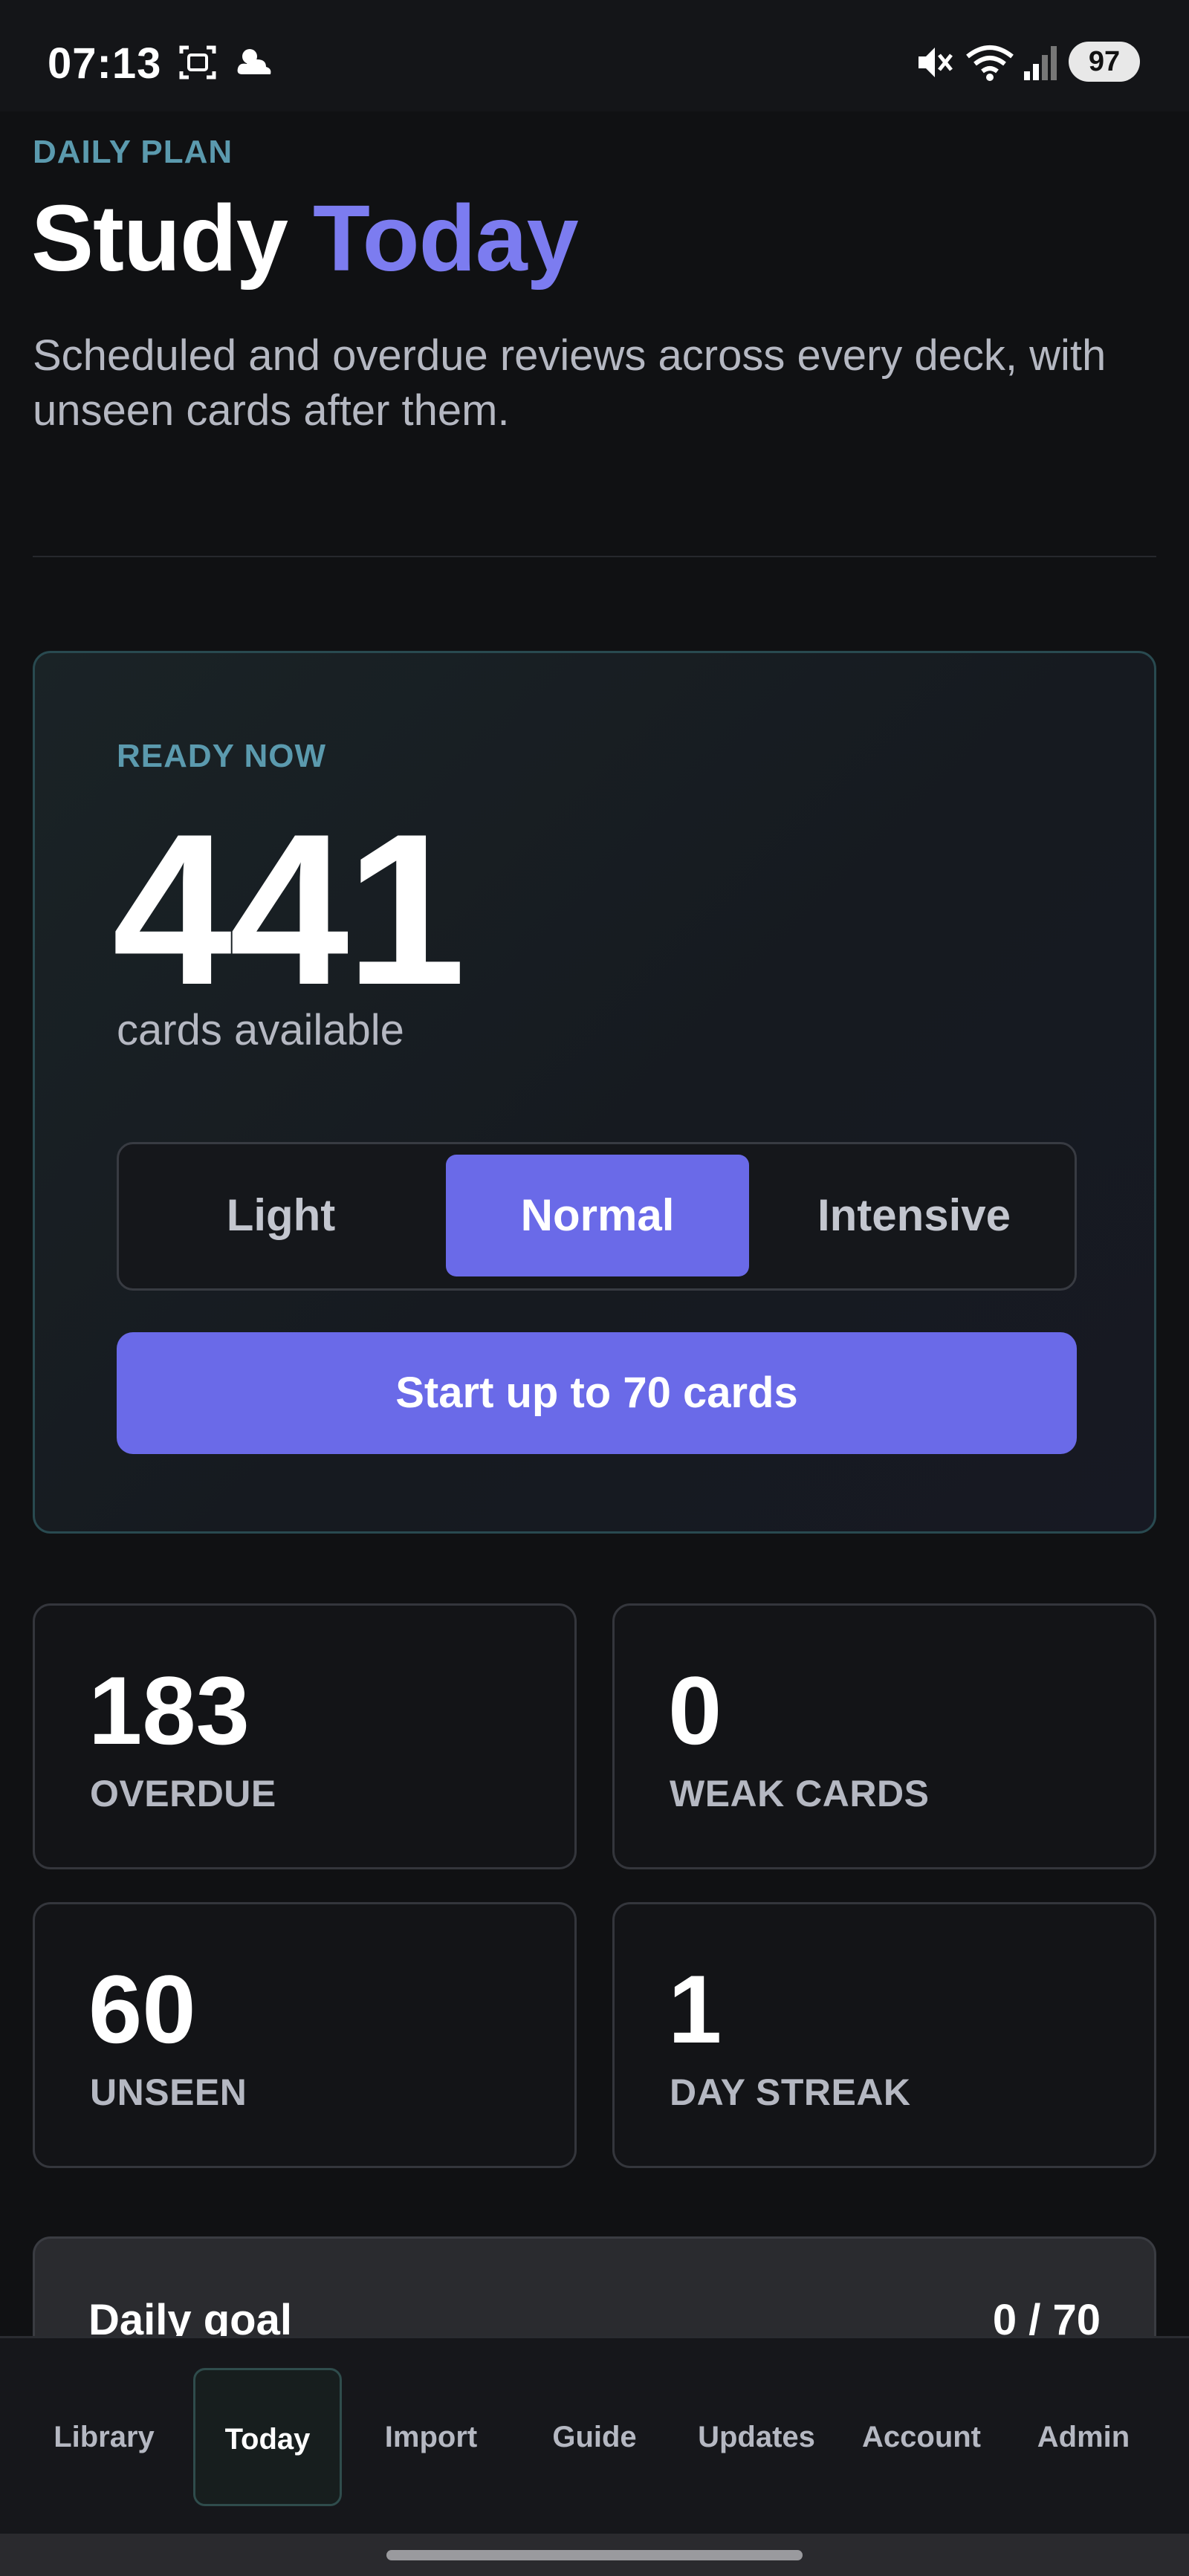  Describe the element at coordinates (267, 2437) in the screenshot. I see `nav-item-today: Today` at that location.